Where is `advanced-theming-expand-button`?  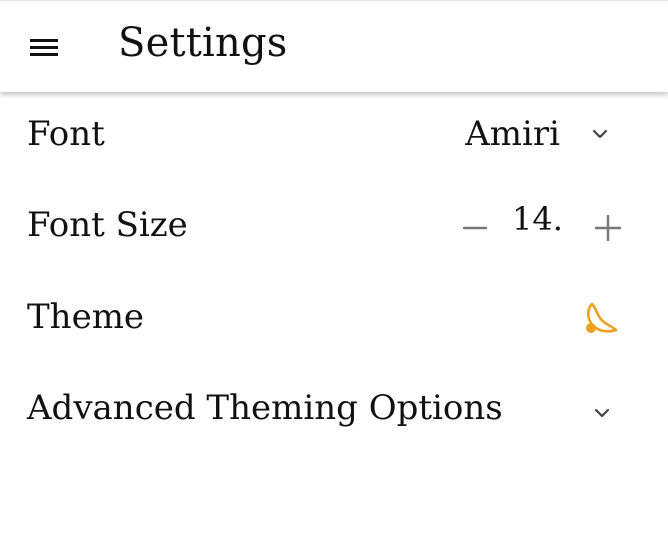
advanced-theming-expand-button is located at coordinates (603, 413).